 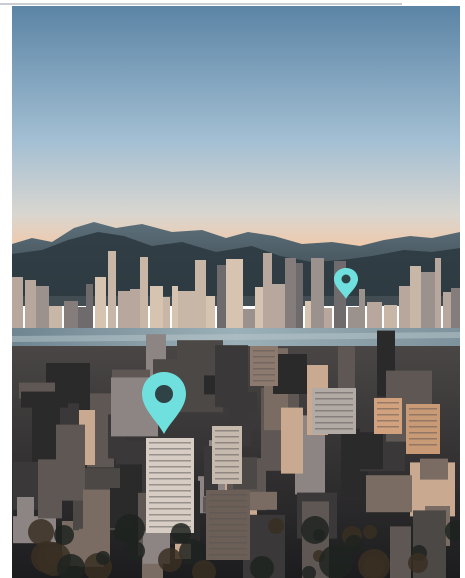 I want to click on foreground-tower, so click(x=423, y=429).